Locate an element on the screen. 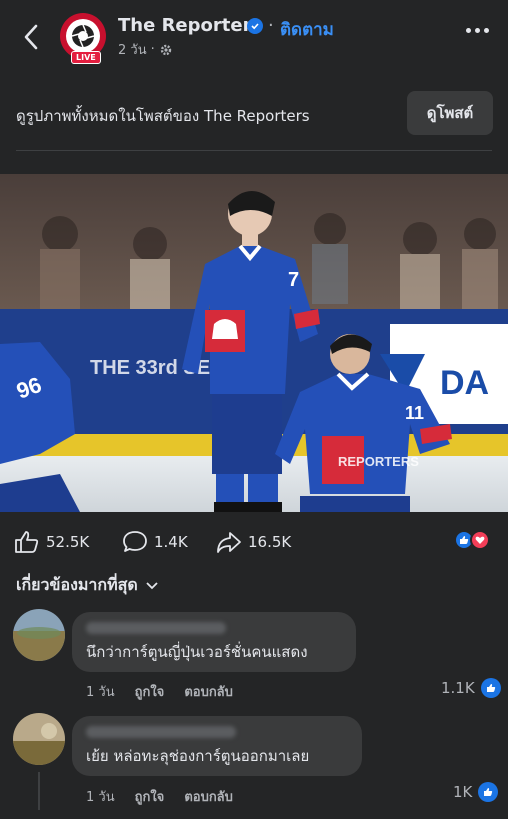  back-arrow-icon is located at coordinates (31, 37).